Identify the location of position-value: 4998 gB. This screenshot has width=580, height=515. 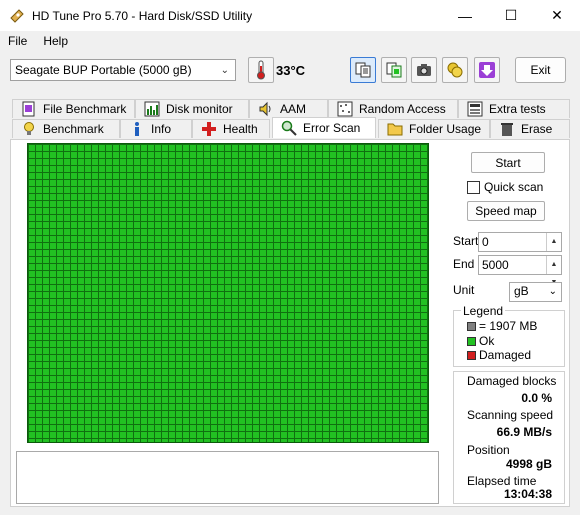
(528, 464).